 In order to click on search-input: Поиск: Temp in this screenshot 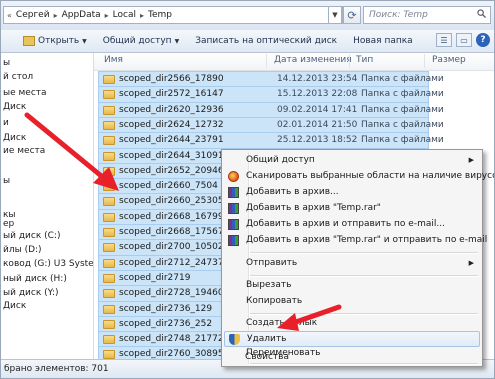, I will do `click(427, 15)`.